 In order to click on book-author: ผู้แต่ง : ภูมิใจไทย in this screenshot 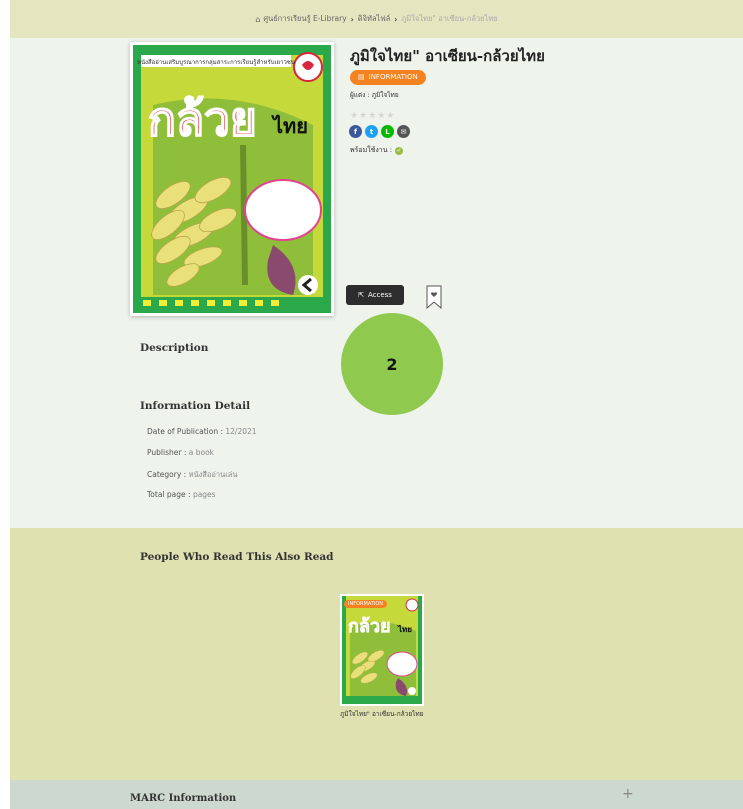, I will do `click(374, 95)`.